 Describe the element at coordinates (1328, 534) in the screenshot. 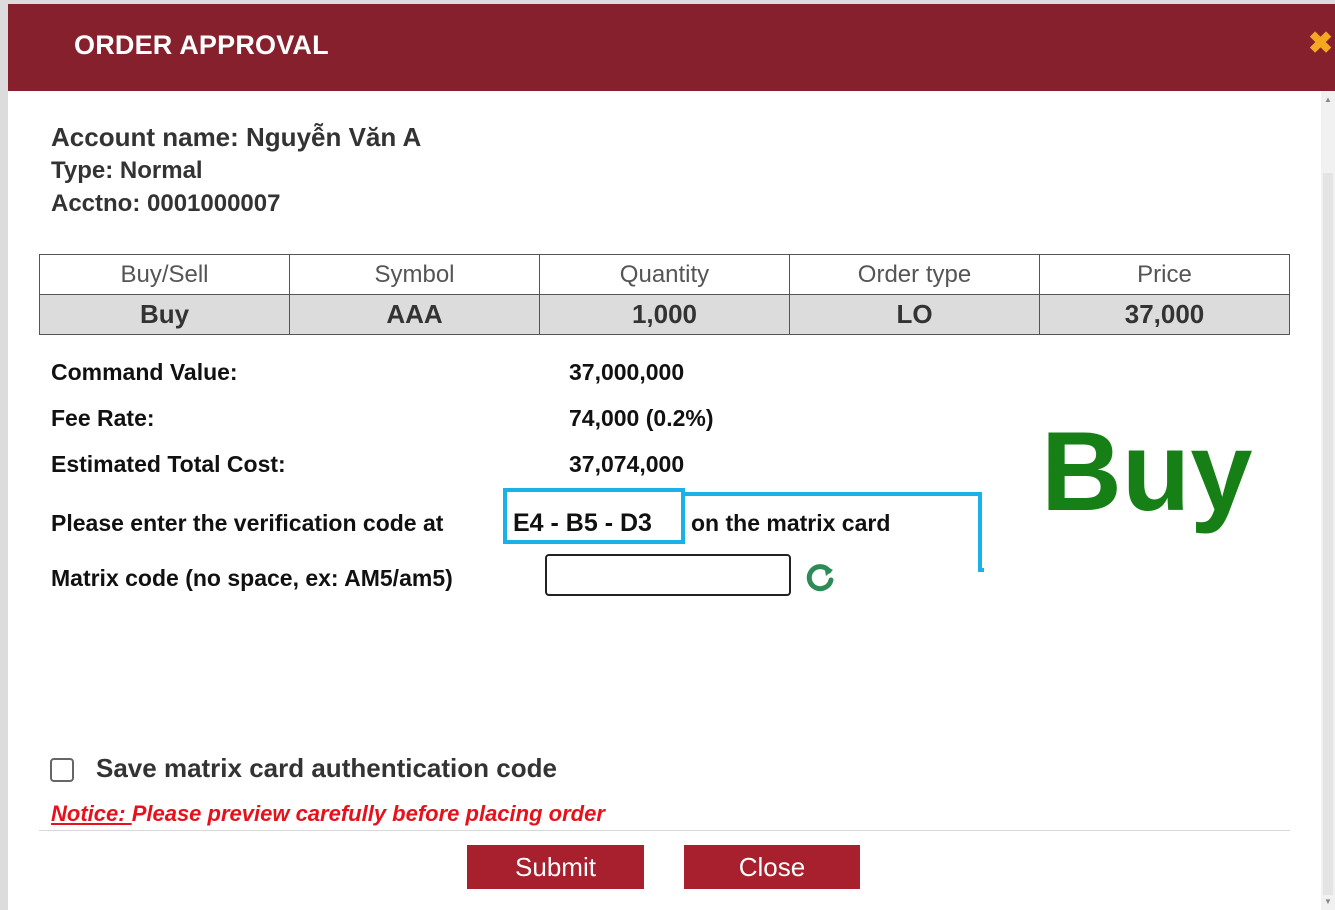

I see `scrollbar-thumb` at that location.